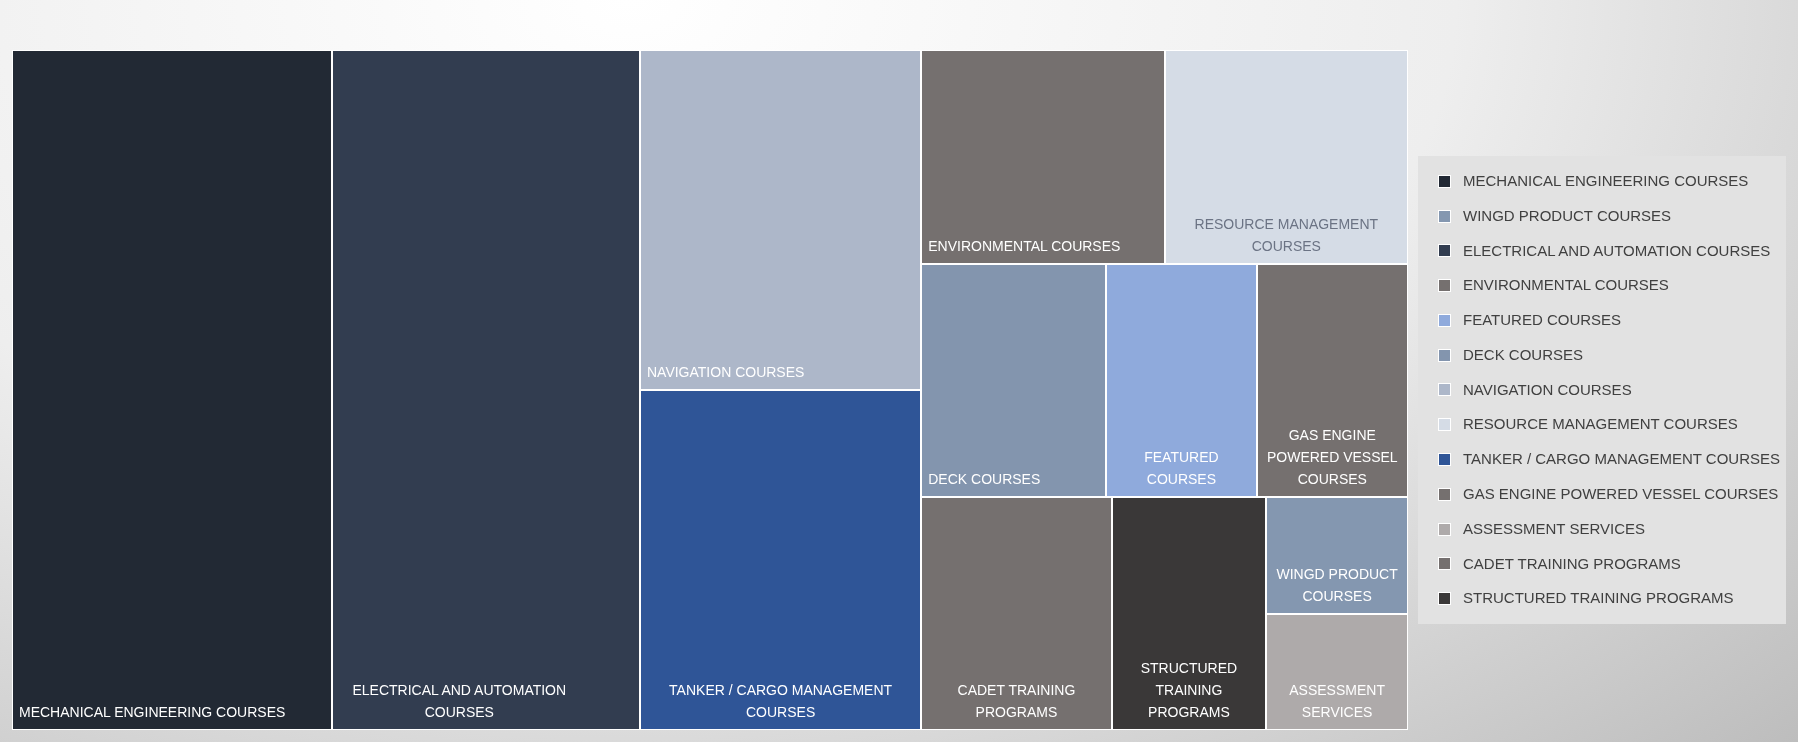  Describe the element at coordinates (1621, 459) in the screenshot. I see `legend-label: TANKER / CARGO MANAGEMENT COURSES` at that location.